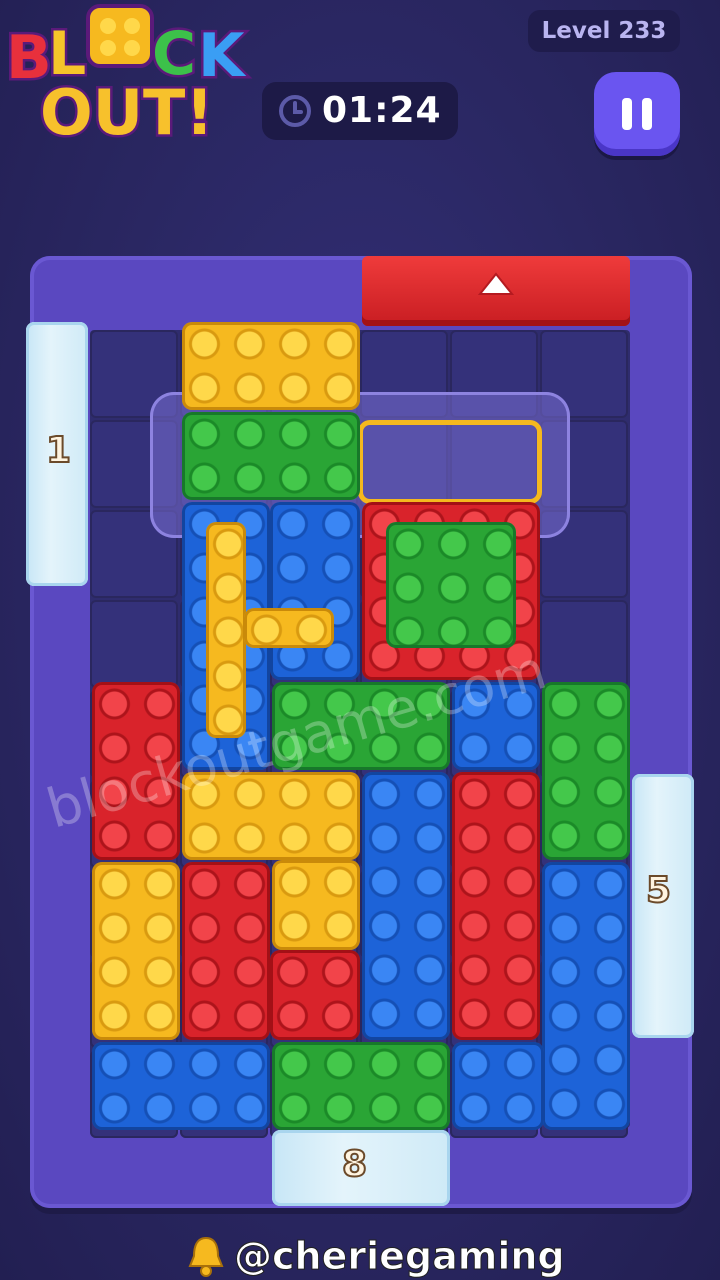  What do you see at coordinates (498, 1086) in the screenshot?
I see `blue-block-right-foot` at bounding box center [498, 1086].